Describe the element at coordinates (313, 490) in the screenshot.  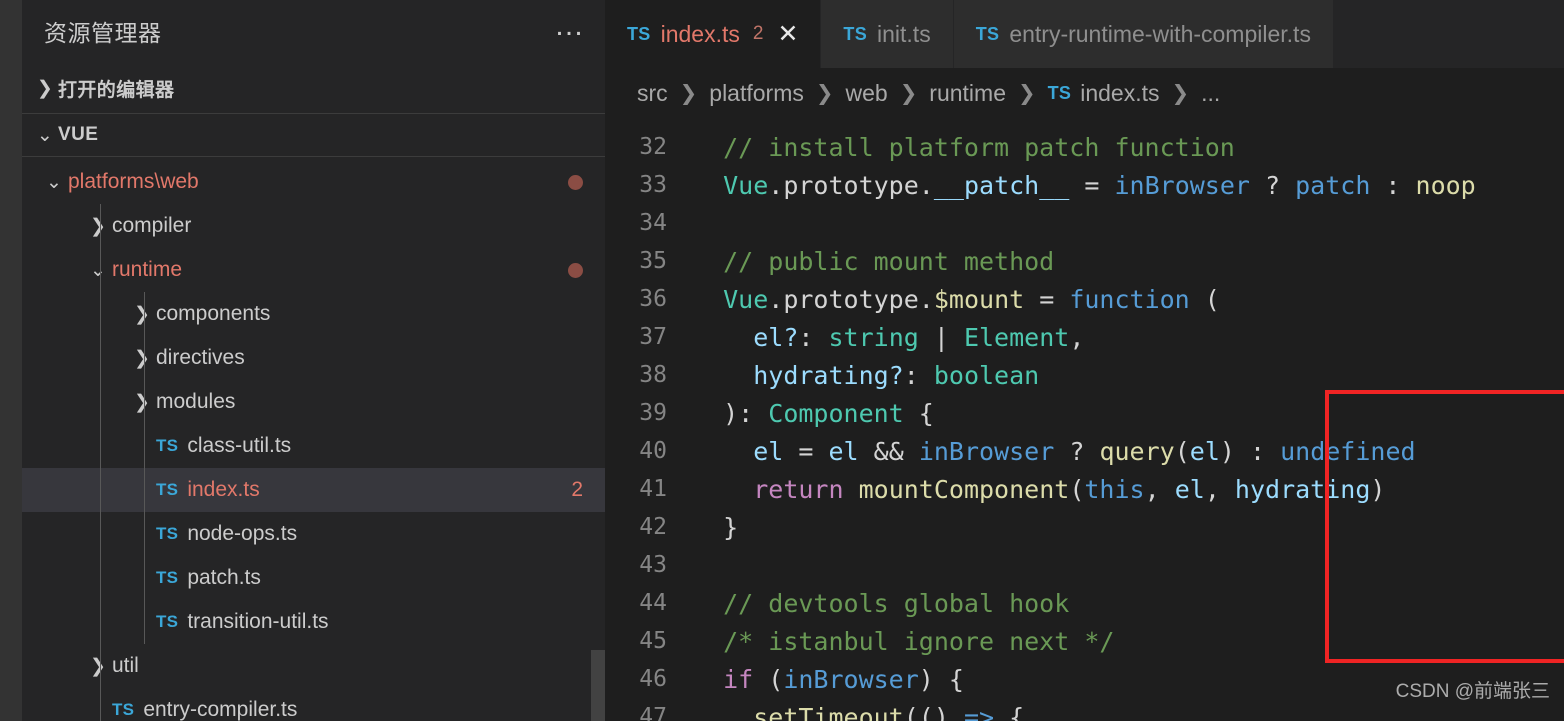
I see `tree-row: TS index.ts 2` at that location.